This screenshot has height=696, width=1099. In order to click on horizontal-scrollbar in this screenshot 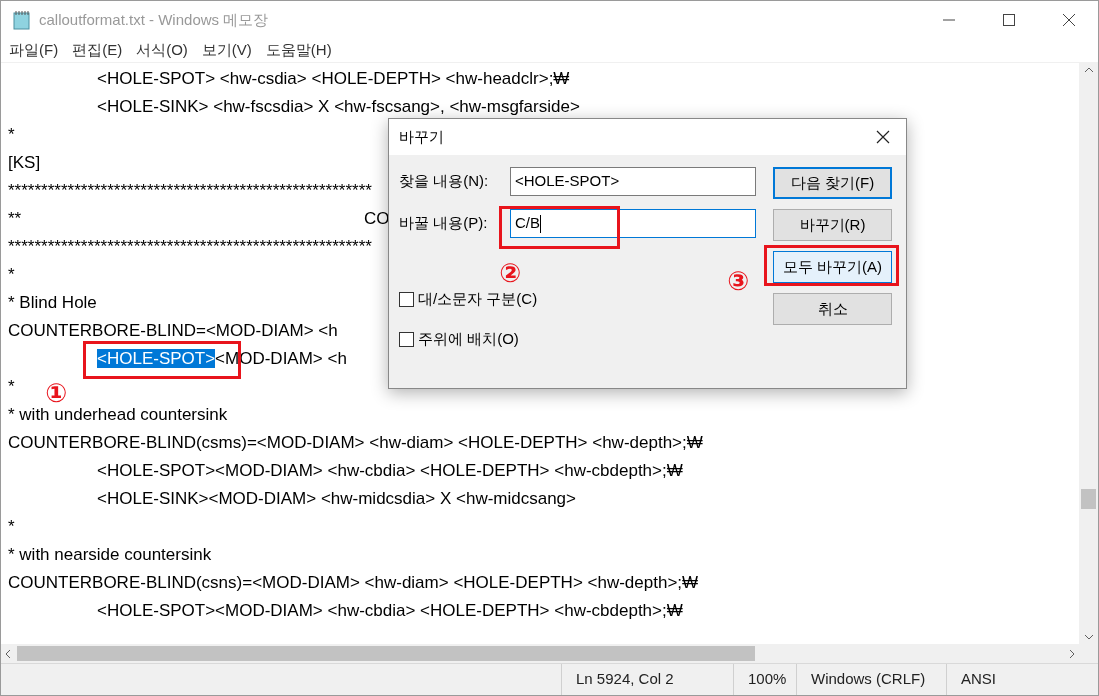, I will do `click(540, 653)`.